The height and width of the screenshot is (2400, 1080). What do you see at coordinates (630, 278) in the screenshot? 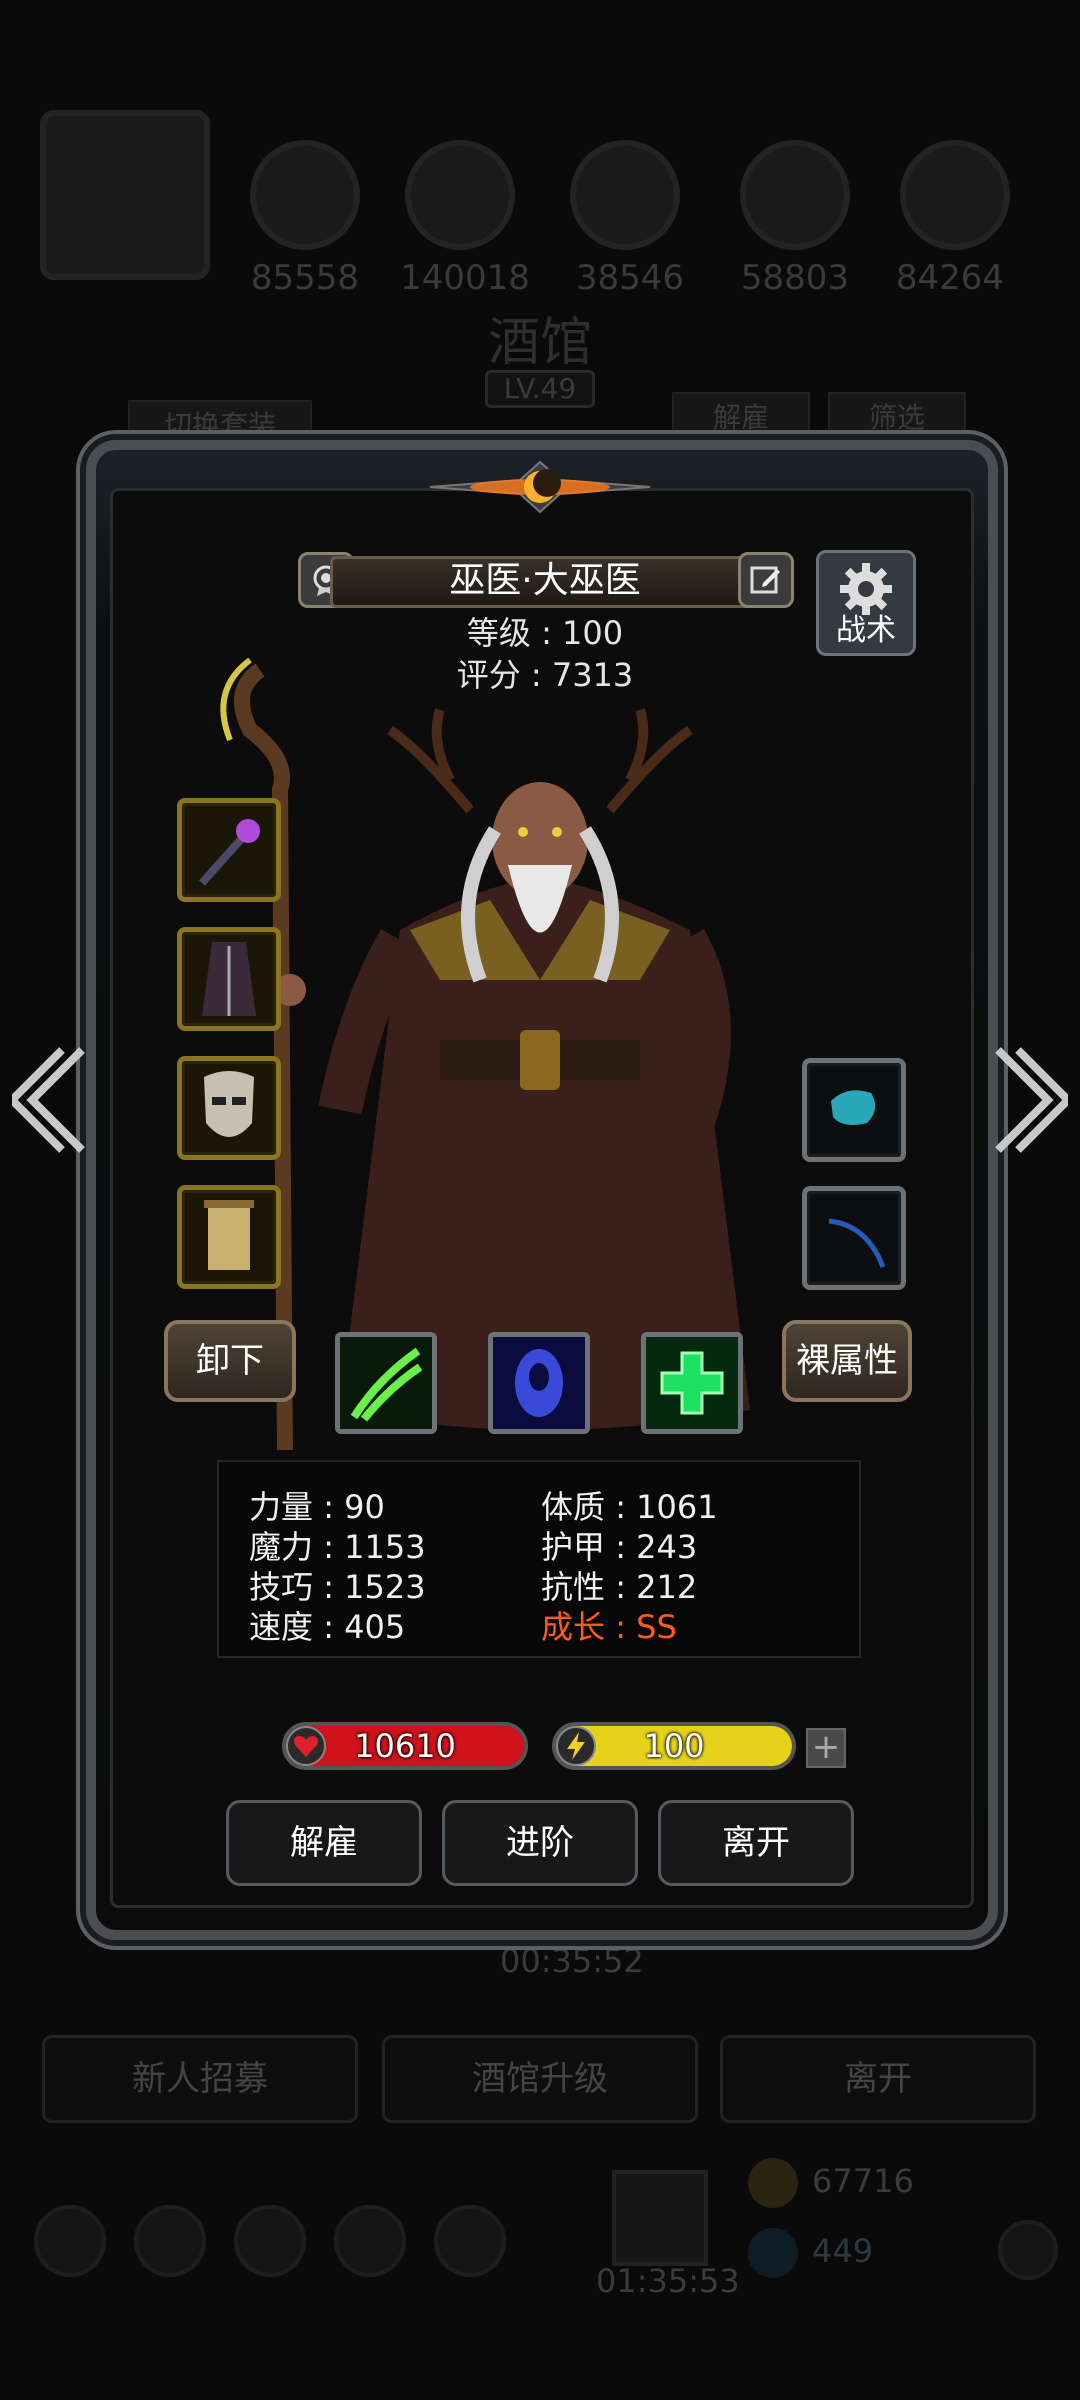
I see `resource-count: 38546` at bounding box center [630, 278].